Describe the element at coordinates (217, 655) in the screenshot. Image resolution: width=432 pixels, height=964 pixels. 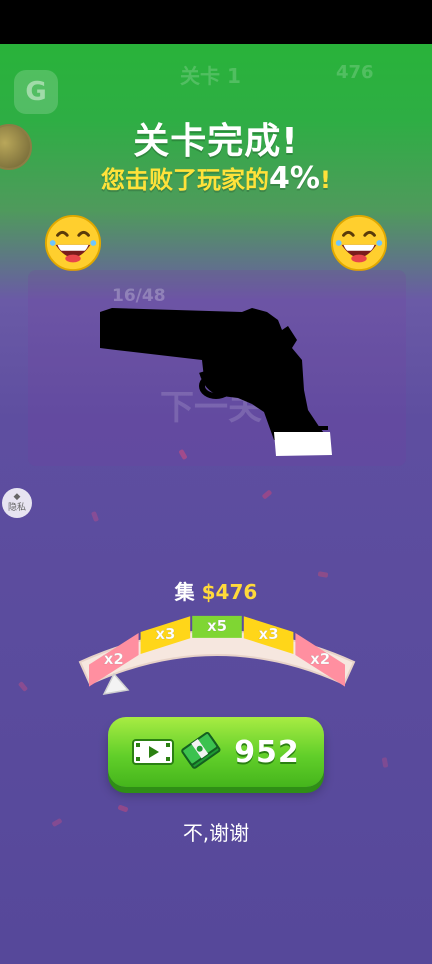
I see `multiplier-wheel: x2 x3 x5 x3 x2` at that location.